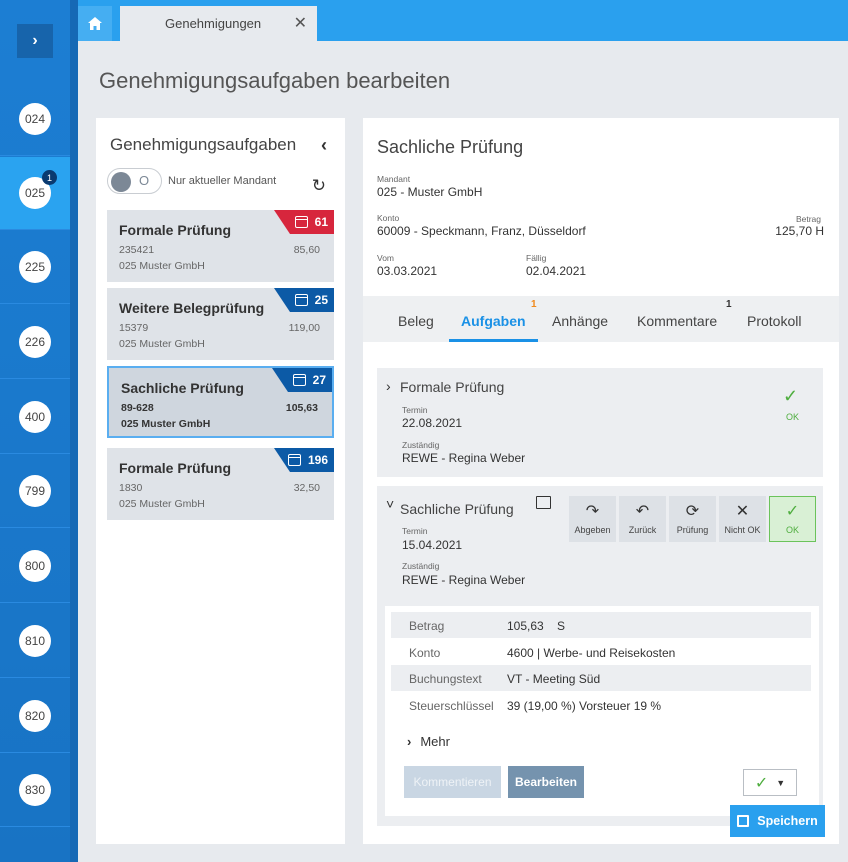 Image resolution: width=848 pixels, height=862 pixels. Describe the element at coordinates (306, 250) in the screenshot. I see `task-amount: 85,60` at that location.